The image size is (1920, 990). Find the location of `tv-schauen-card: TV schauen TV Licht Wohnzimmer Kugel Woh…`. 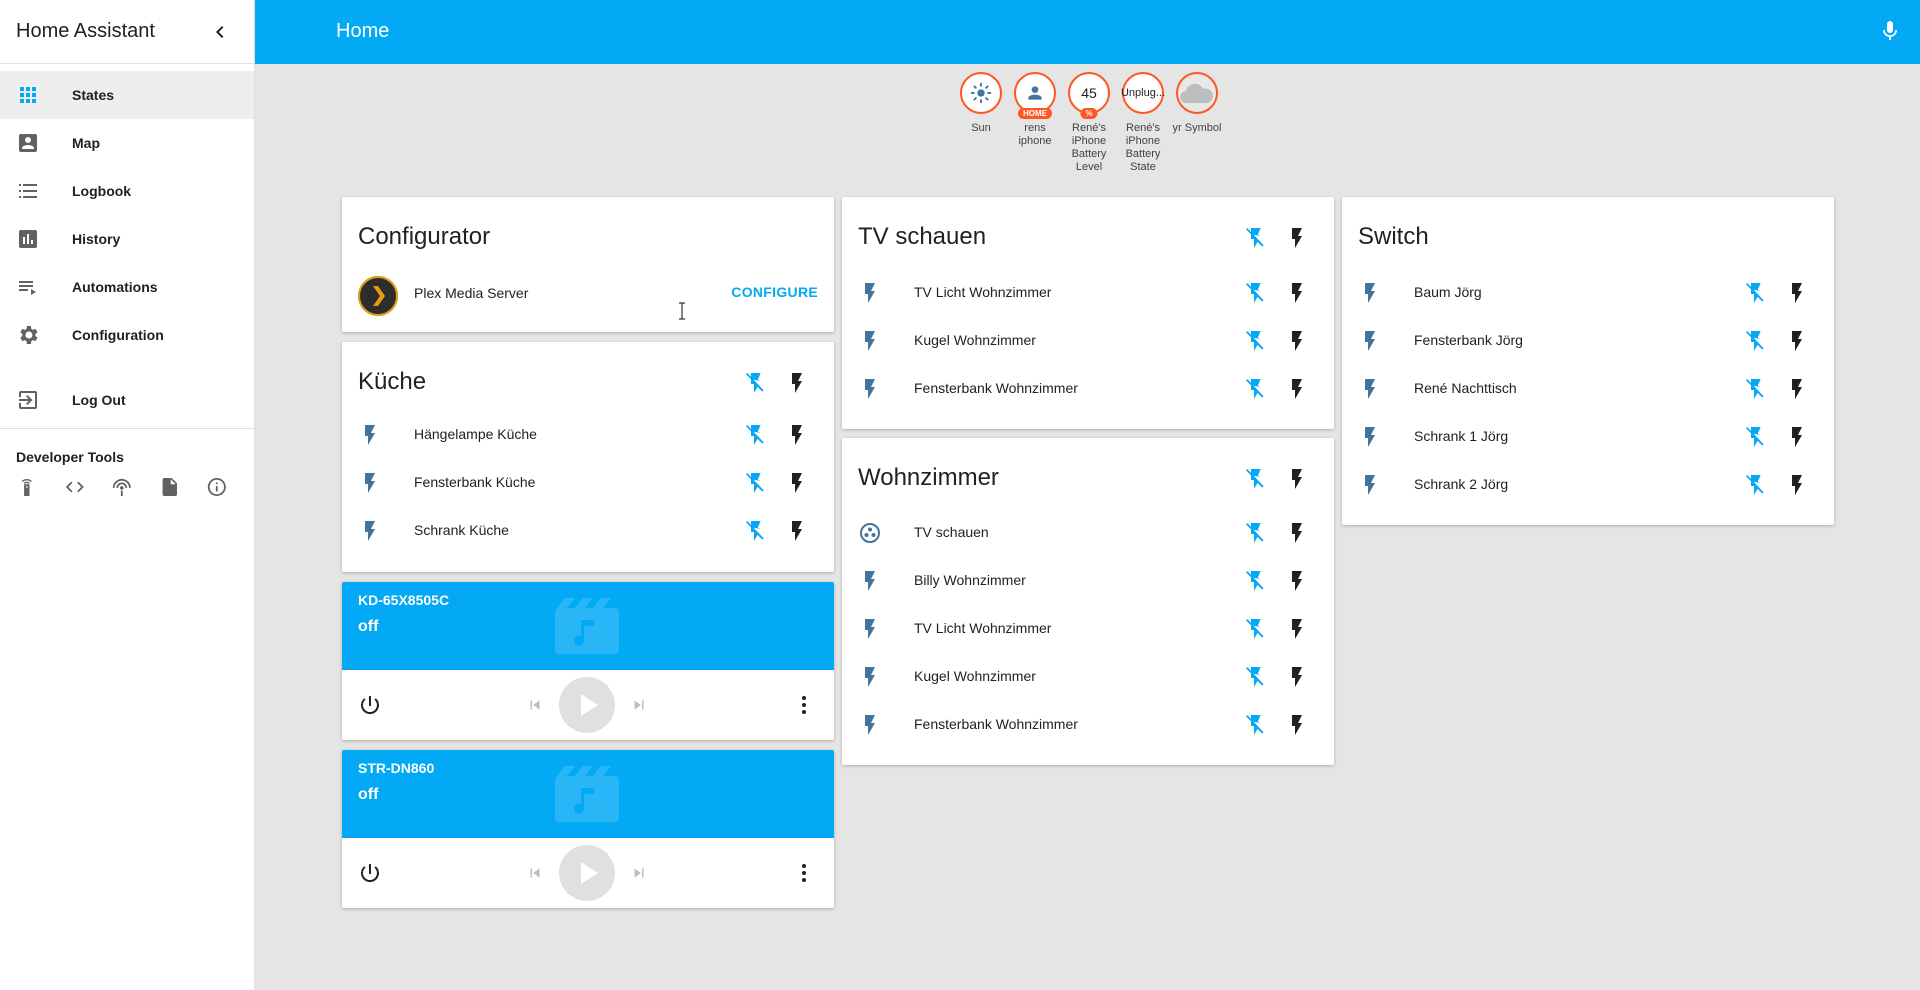

tv-schauen-card: TV schauen TV Licht Wohnzimmer Kugel Woh… is located at coordinates (1088, 313).